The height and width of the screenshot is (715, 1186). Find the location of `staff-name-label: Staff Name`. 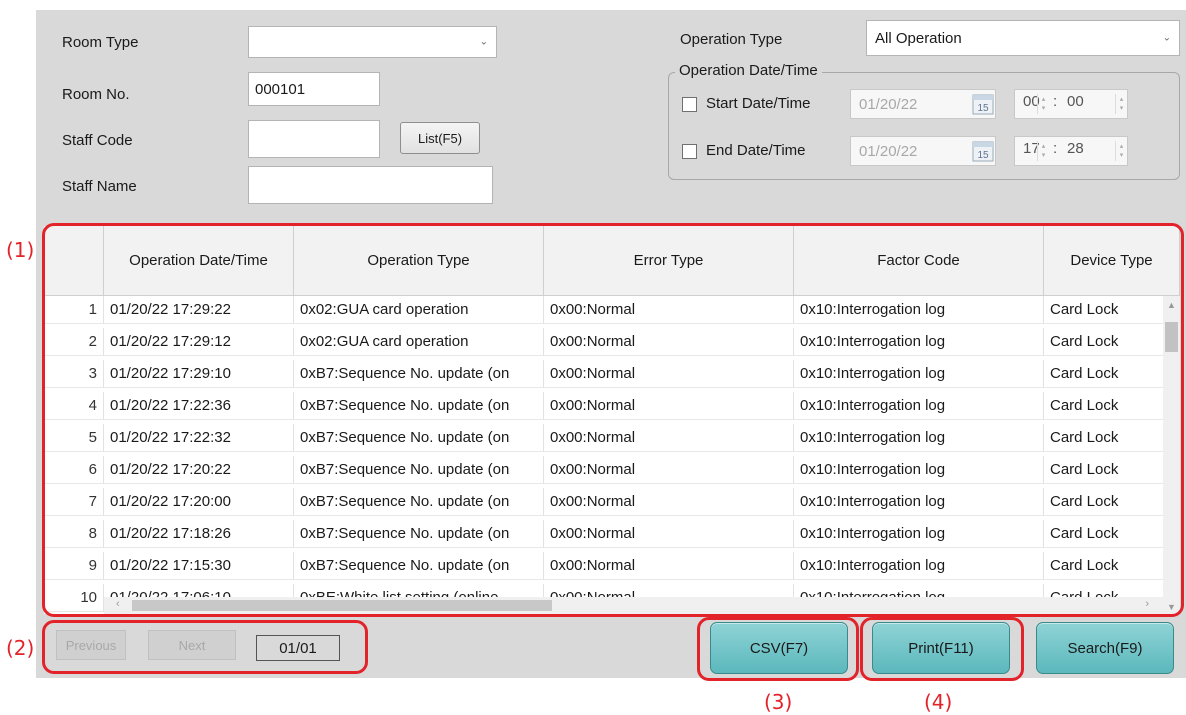

staff-name-label: Staff Name is located at coordinates (99, 186).